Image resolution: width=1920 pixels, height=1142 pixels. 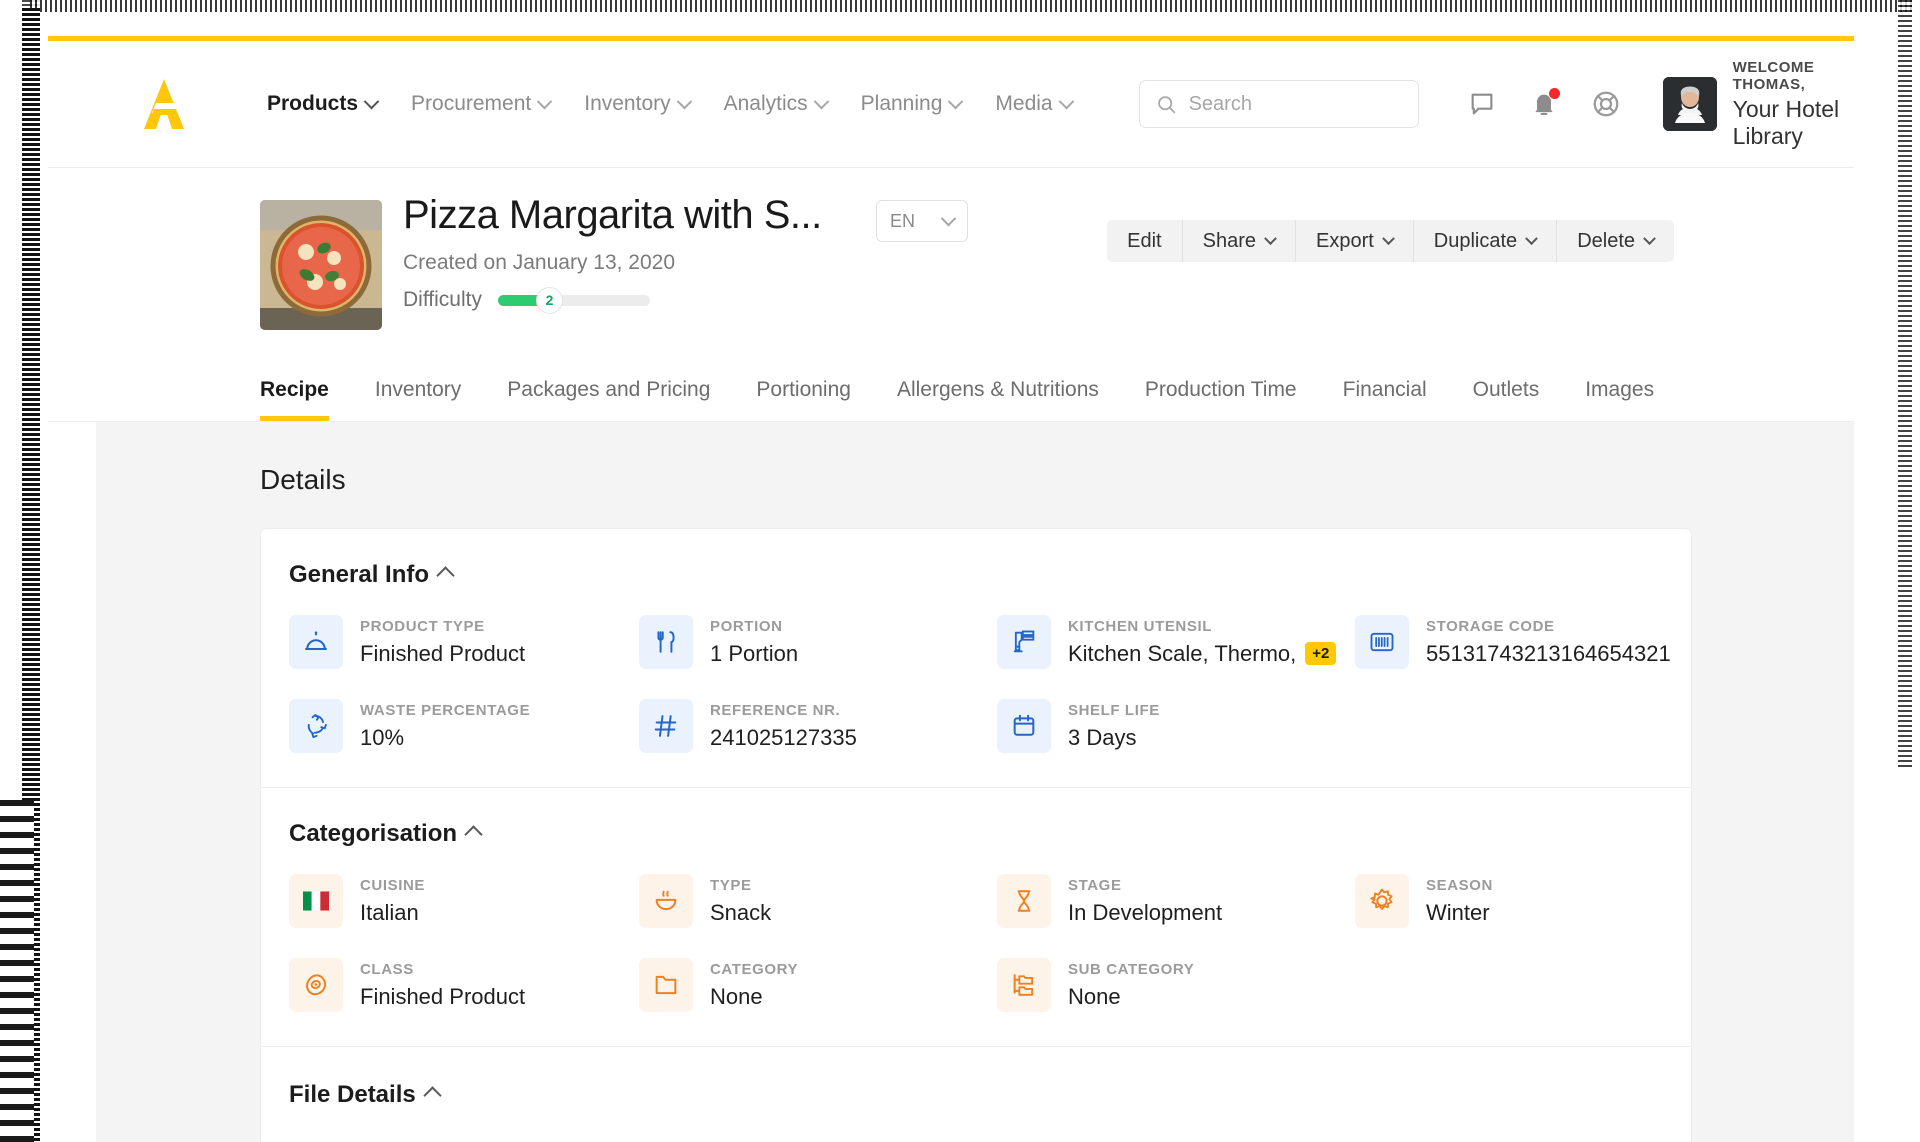 I want to click on field-storage-code-label: STORAGE CODE, so click(x=1490, y=626).